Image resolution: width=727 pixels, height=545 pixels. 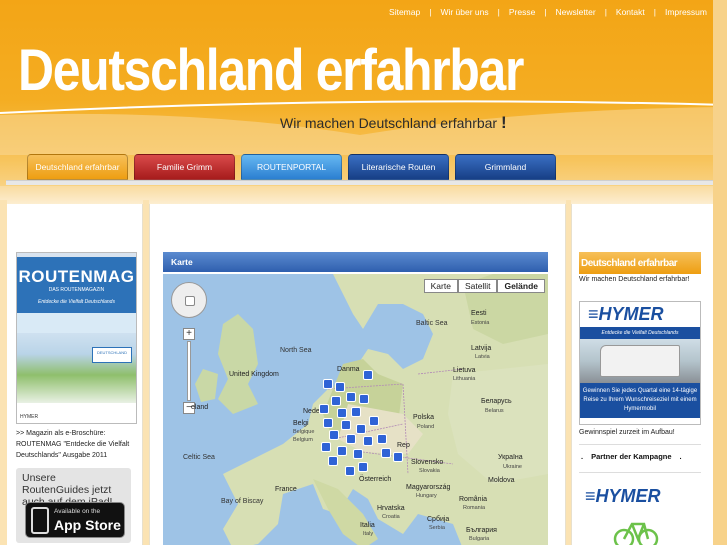 What do you see at coordinates (303, 440) in the screenshot?
I see `map-label-belgium: Belgium` at bounding box center [303, 440].